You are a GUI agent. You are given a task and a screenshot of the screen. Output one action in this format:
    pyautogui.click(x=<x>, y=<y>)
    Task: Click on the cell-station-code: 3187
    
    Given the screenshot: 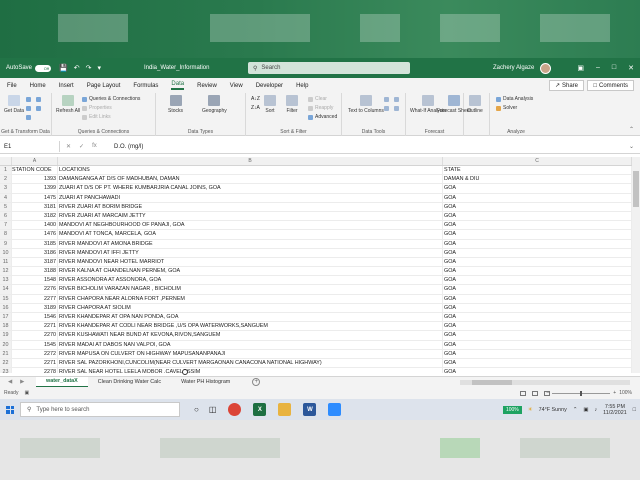 What is the action you would take?
    pyautogui.click(x=35, y=262)
    